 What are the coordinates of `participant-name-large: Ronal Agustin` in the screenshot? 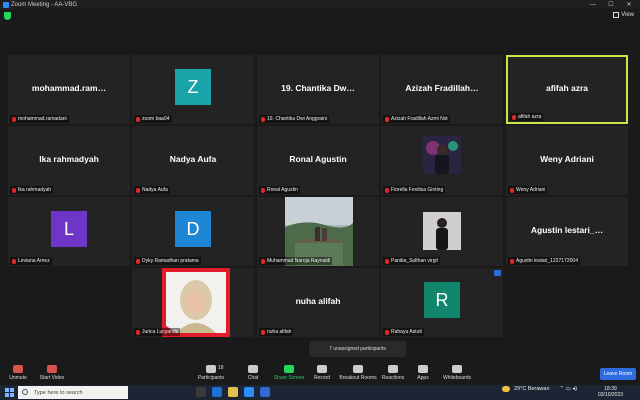 It's located at (318, 159).